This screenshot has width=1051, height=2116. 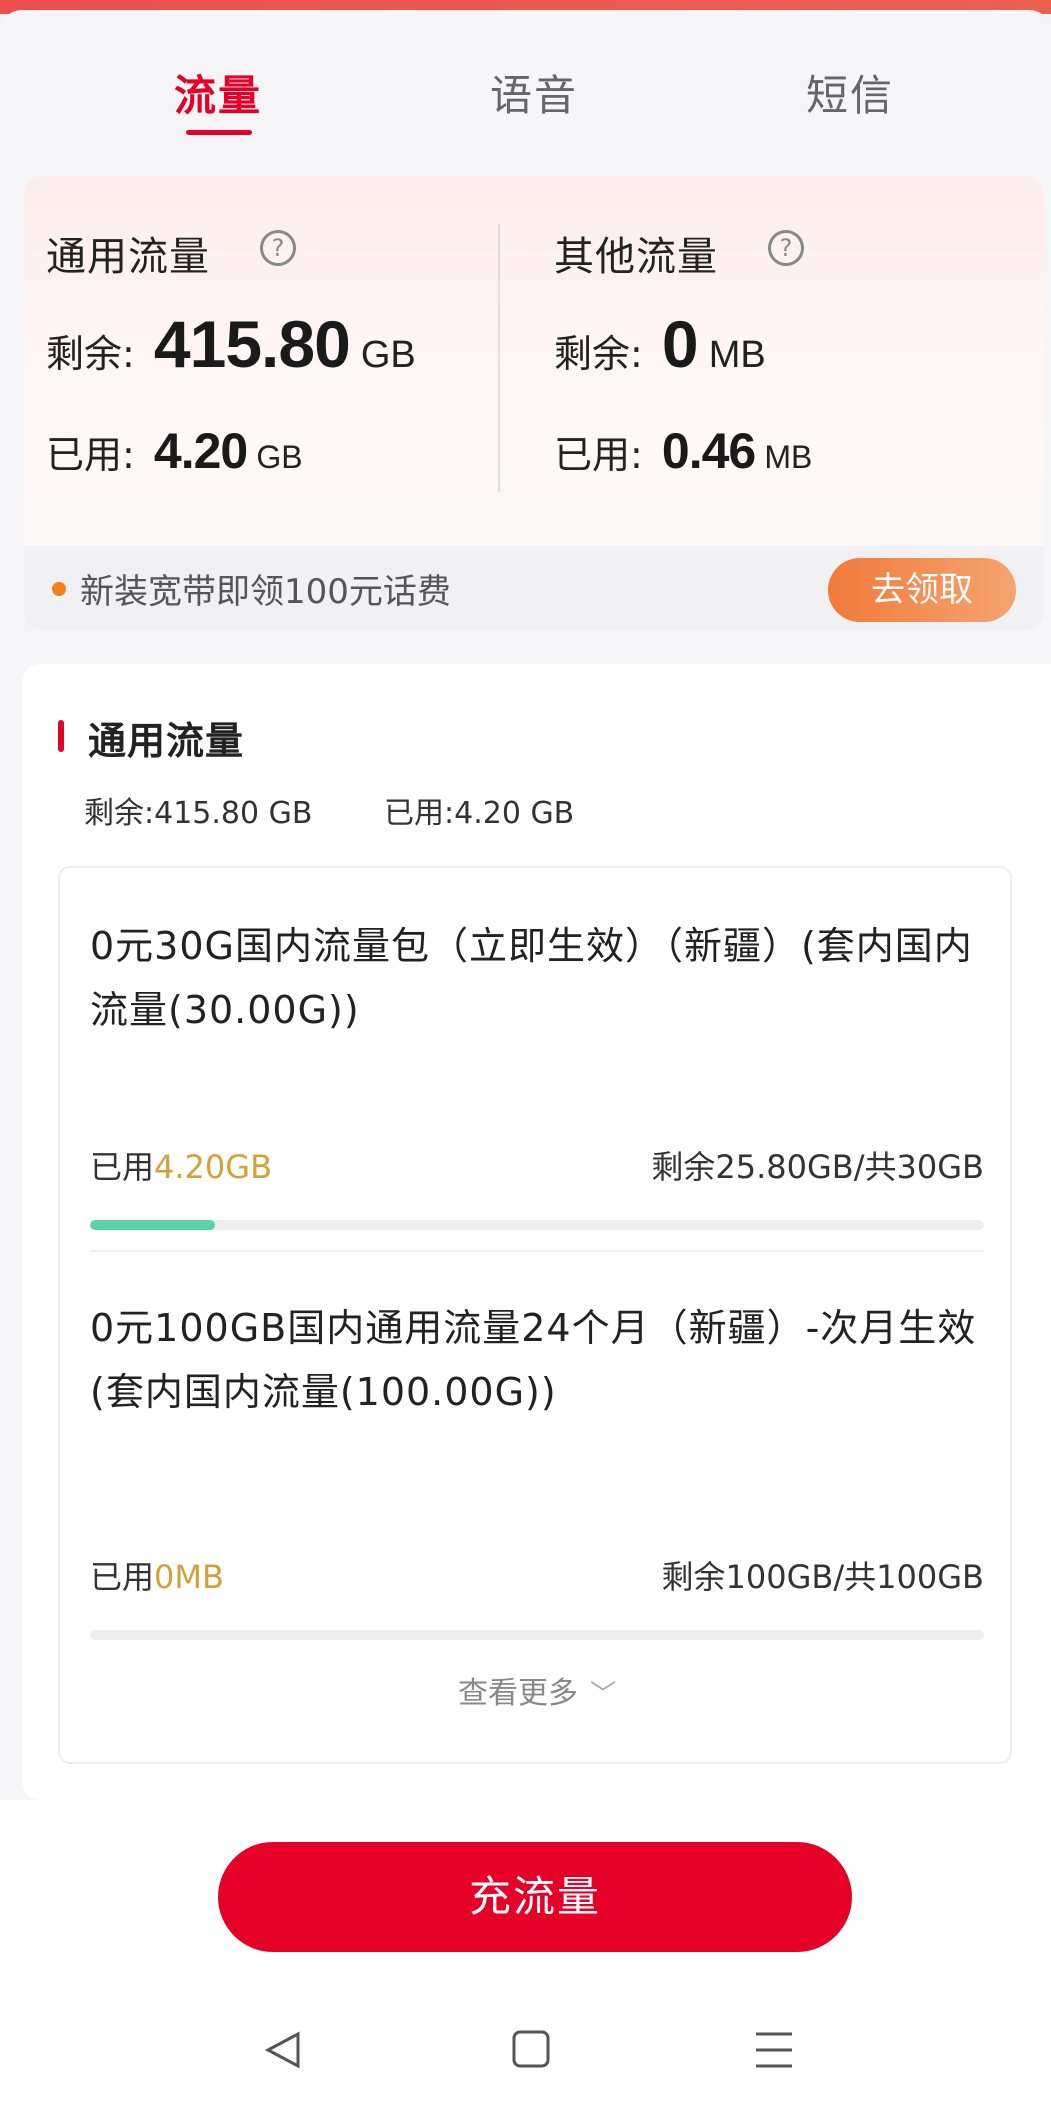 I want to click on package-used: 已用0MB, so click(x=157, y=1575).